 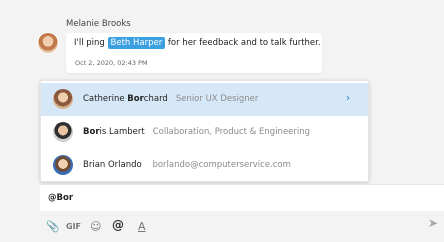 What do you see at coordinates (348, 98) in the screenshot?
I see `chevron-right-icon: ›` at bounding box center [348, 98].